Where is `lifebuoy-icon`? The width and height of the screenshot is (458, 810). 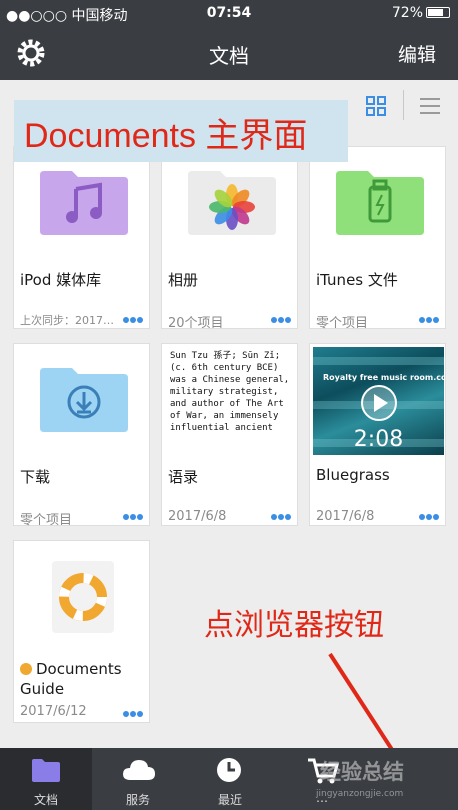
lifebuoy-icon is located at coordinates (83, 597).